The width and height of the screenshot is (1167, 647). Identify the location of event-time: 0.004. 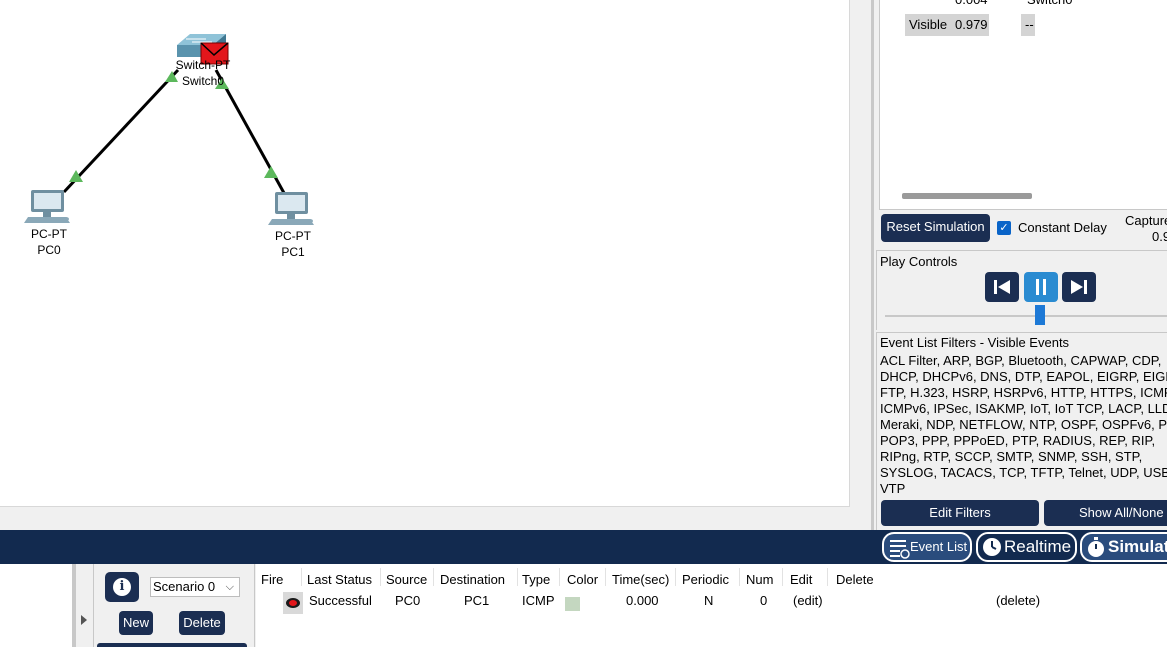
(971, 5).